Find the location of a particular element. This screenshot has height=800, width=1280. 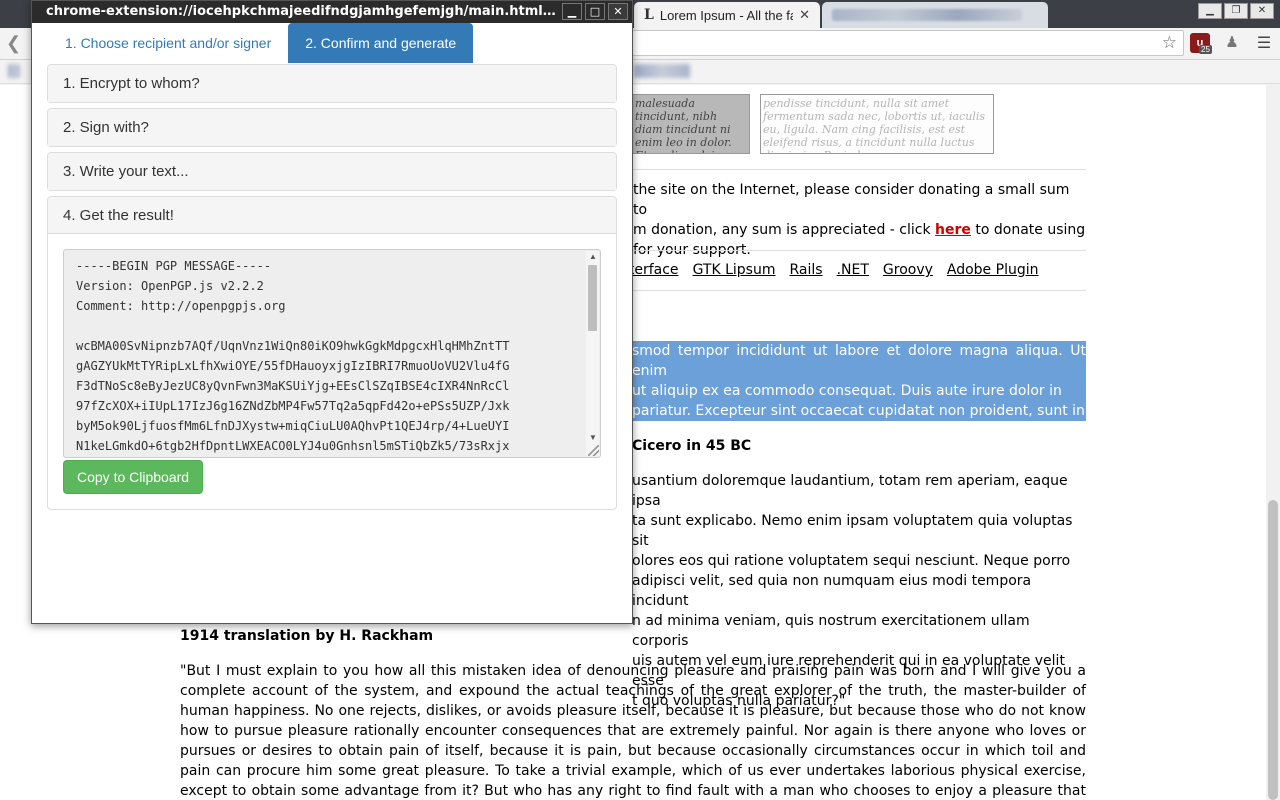

panel-heading-result: 4. Get the result! is located at coordinates (332, 215).